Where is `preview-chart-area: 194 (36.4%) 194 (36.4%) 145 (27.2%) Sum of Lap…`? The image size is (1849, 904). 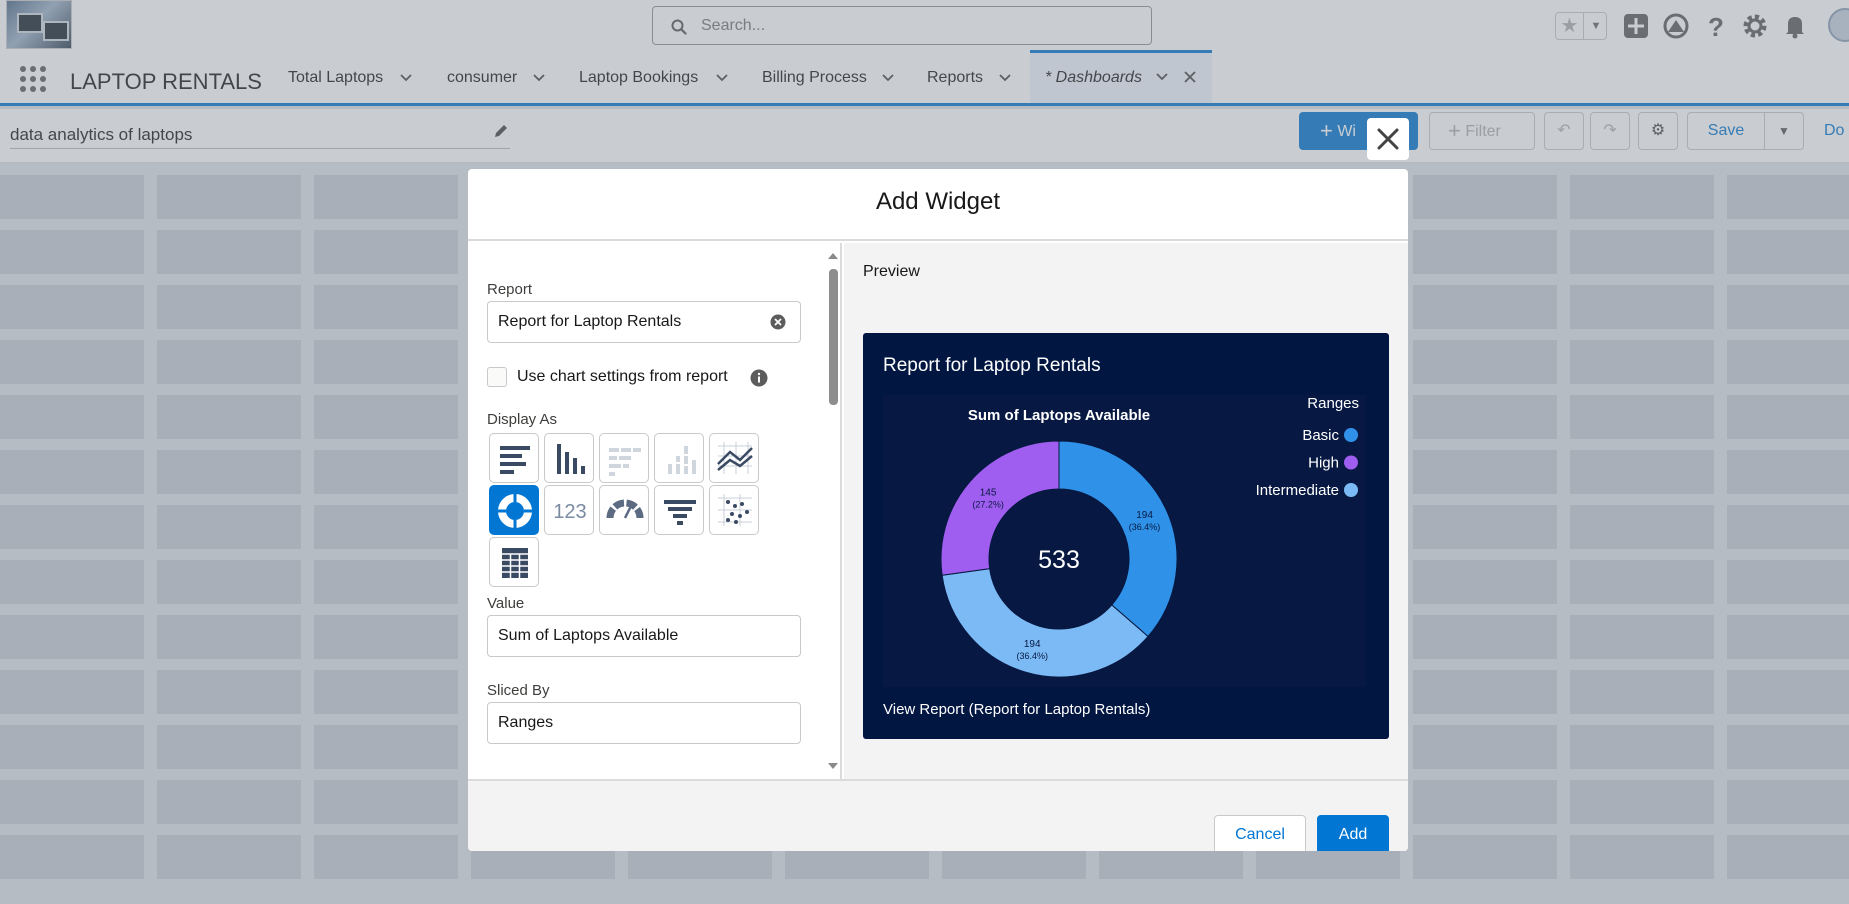
preview-chart-area: 194 (36.4%) 194 (36.4%) 145 (27.2%) Sum of Lap… is located at coordinates (1124, 541).